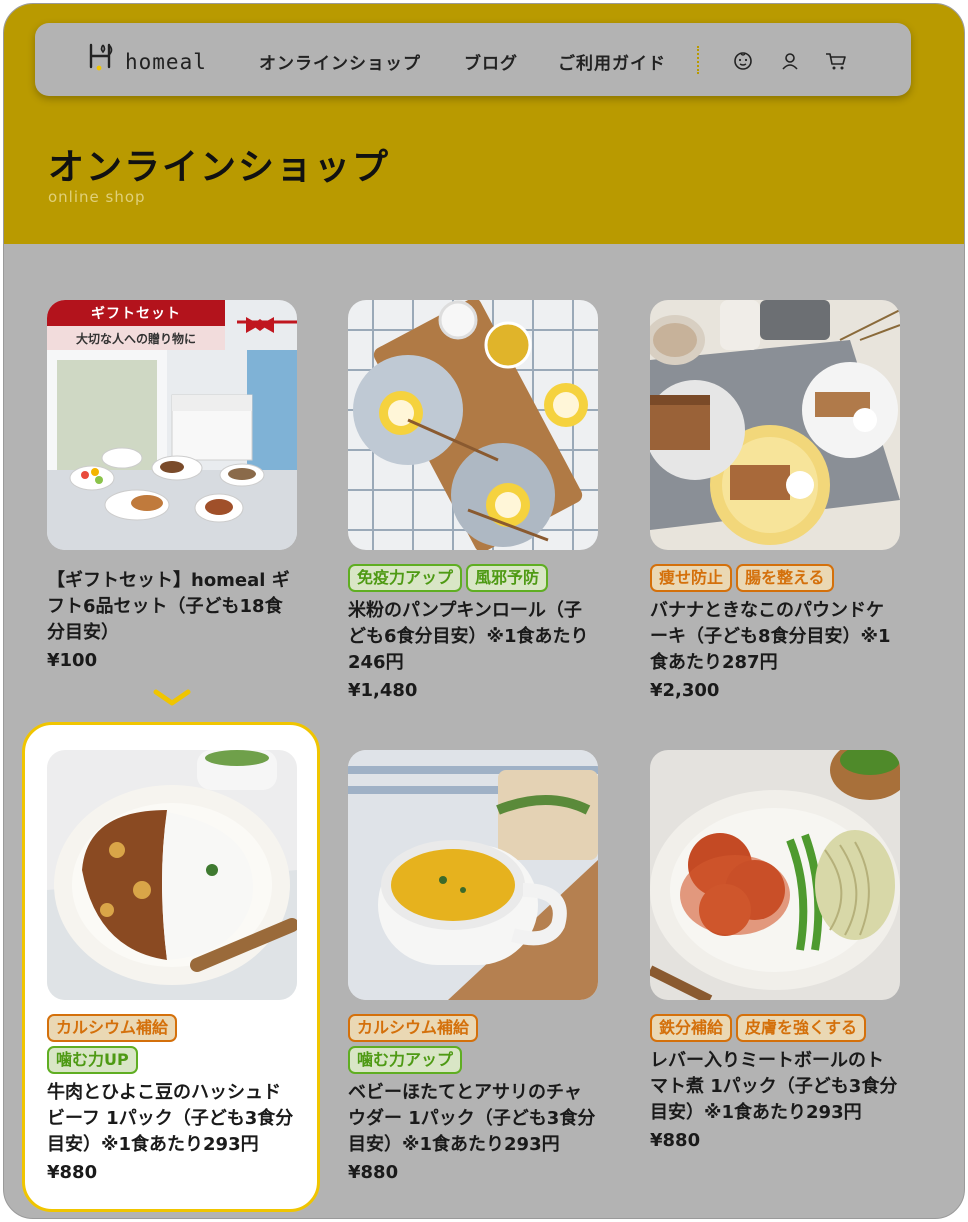  What do you see at coordinates (473, 1044) in the screenshot?
I see `tag-list: カルシウム補給 噛む力アップ` at bounding box center [473, 1044].